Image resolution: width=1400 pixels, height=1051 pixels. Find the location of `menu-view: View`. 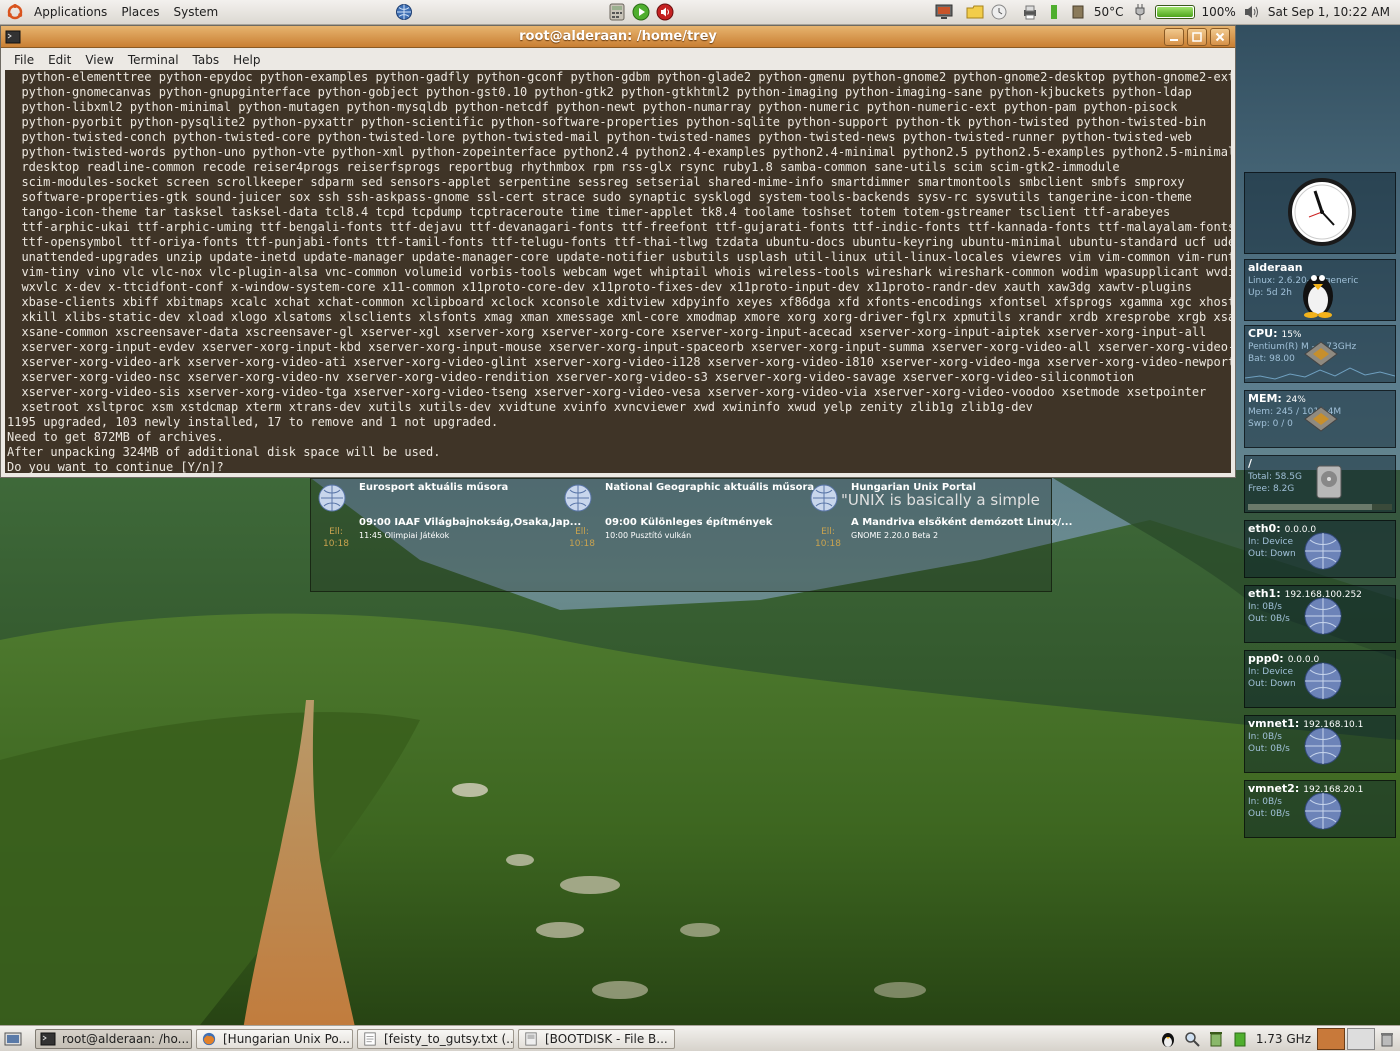

menu-view: View is located at coordinates (99, 60).